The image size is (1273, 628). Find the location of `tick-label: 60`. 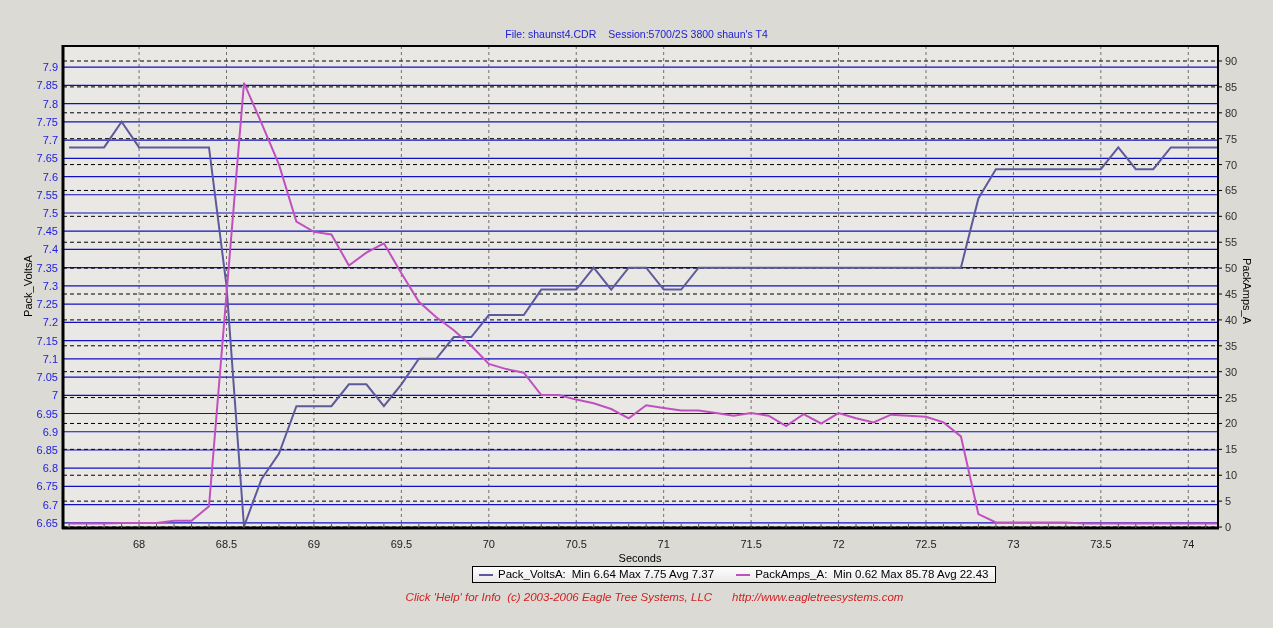

tick-label: 60 is located at coordinates (1231, 216).